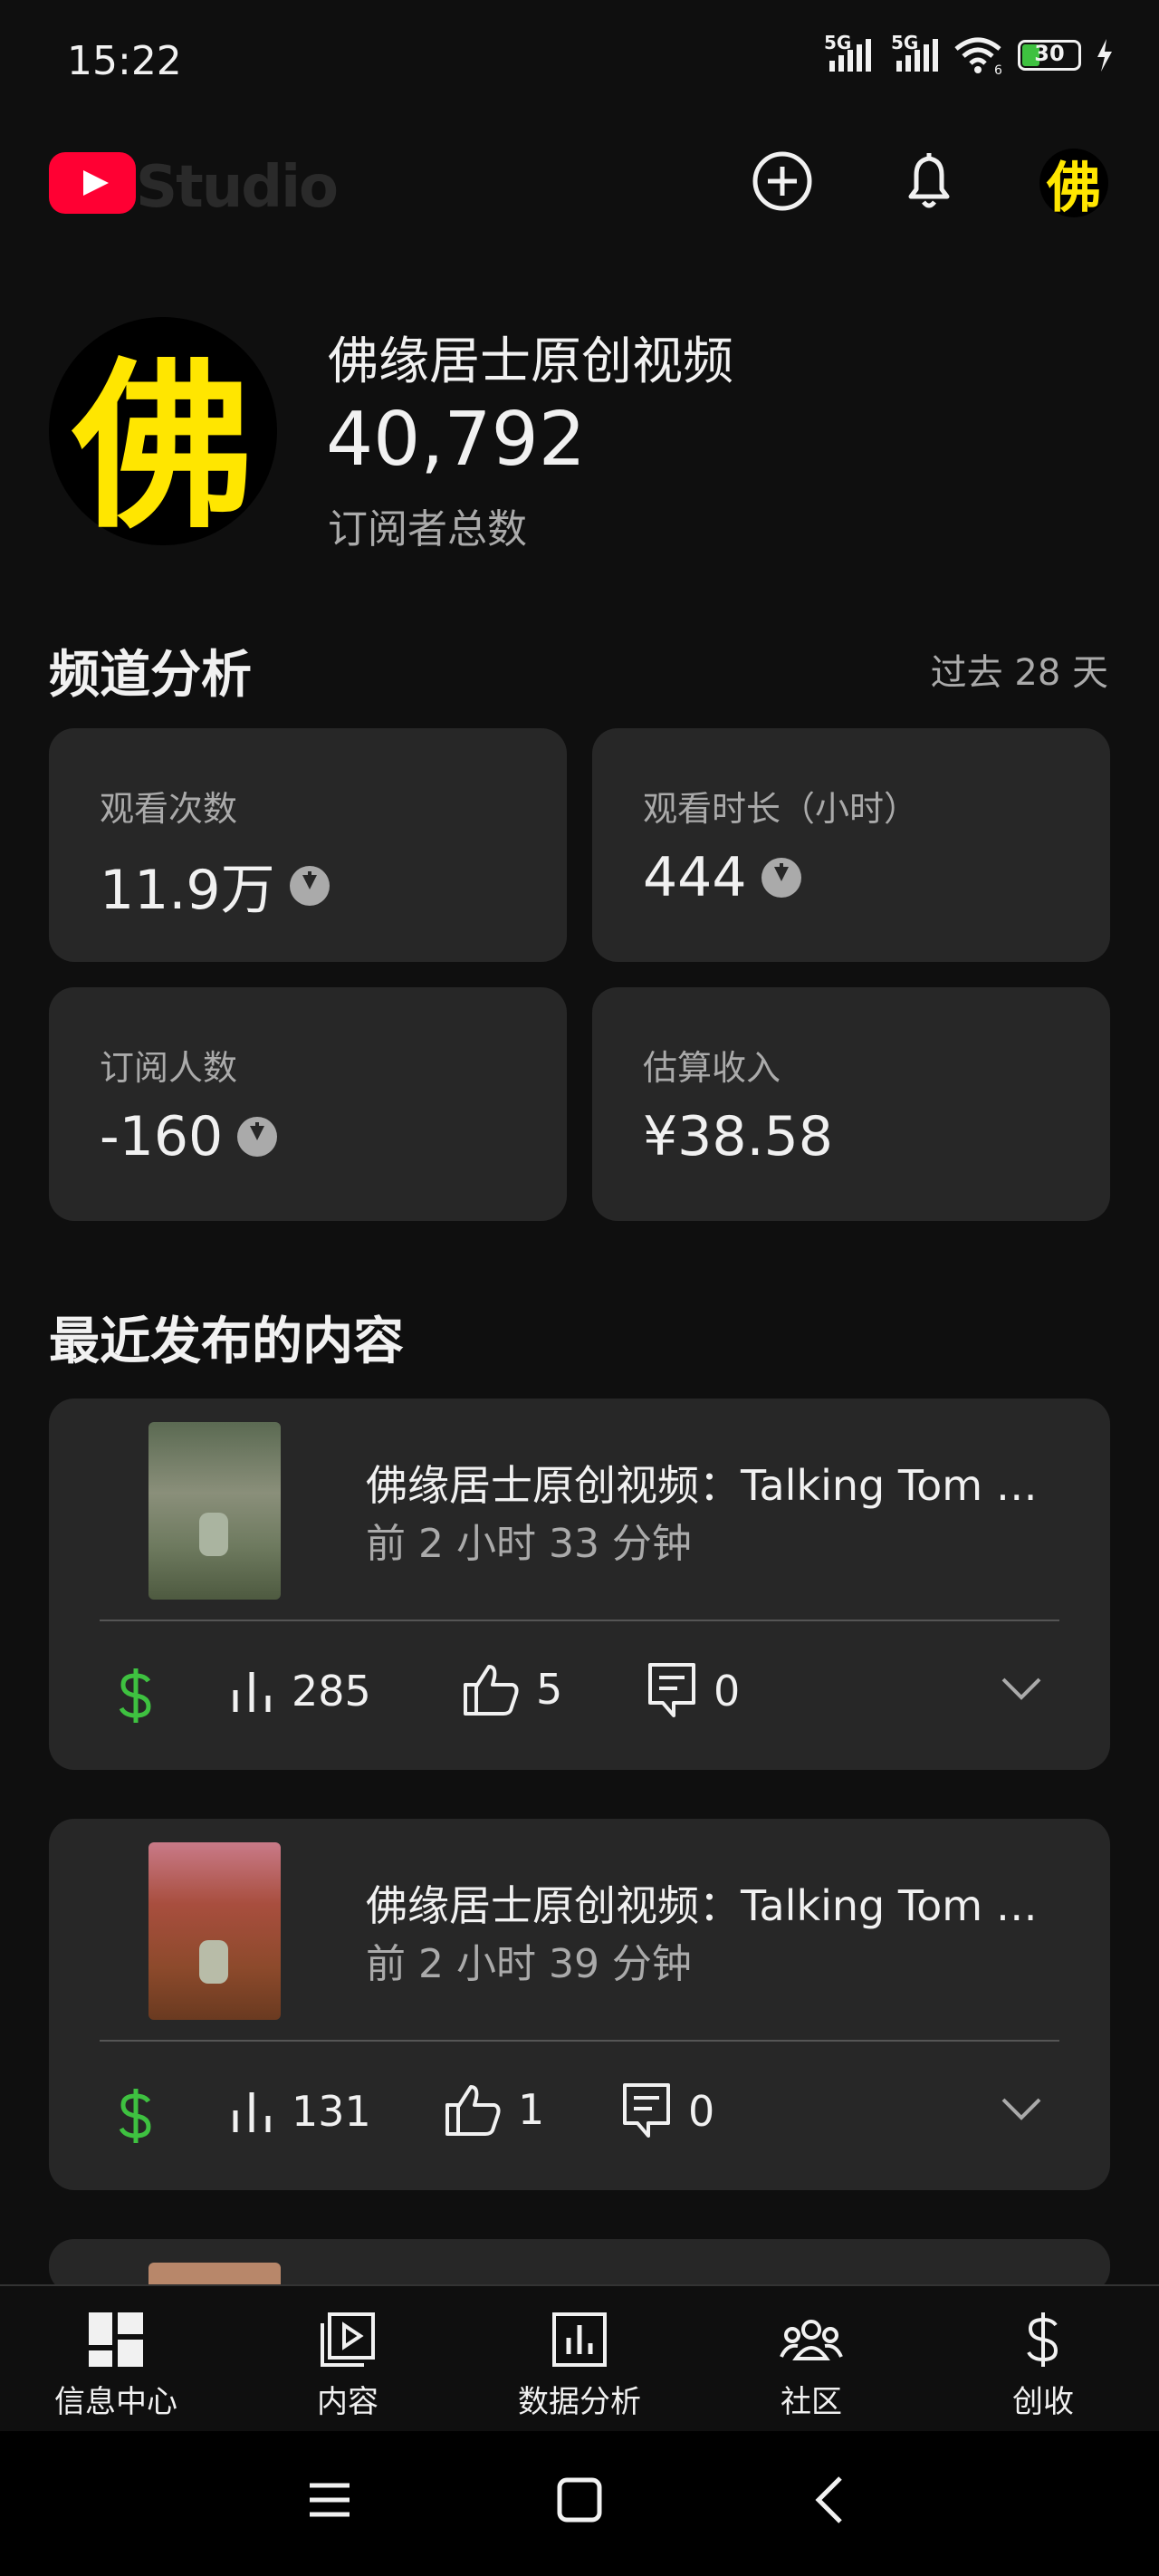  I want to click on views-stat: 131, so click(300, 2111).